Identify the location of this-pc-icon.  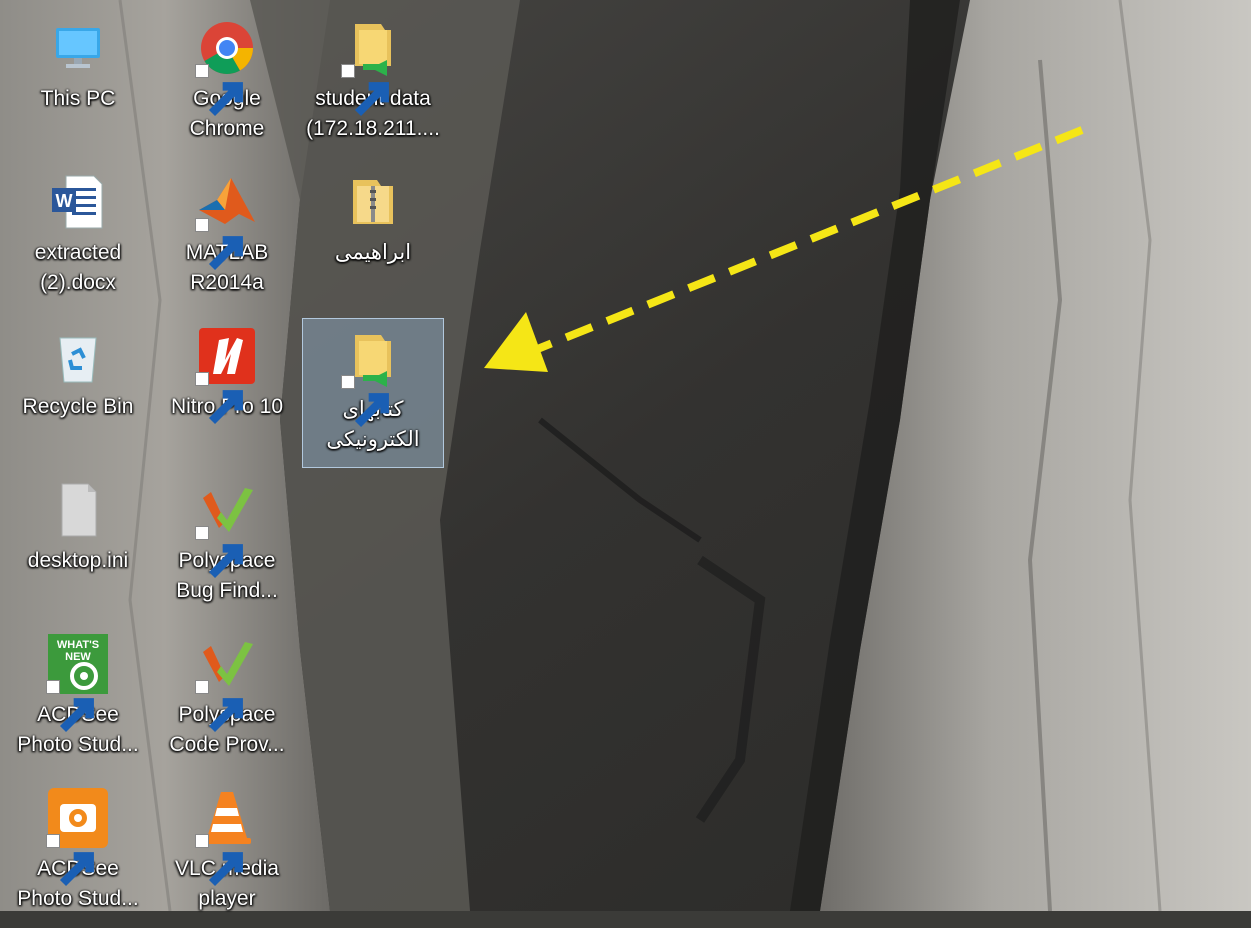
(78, 48).